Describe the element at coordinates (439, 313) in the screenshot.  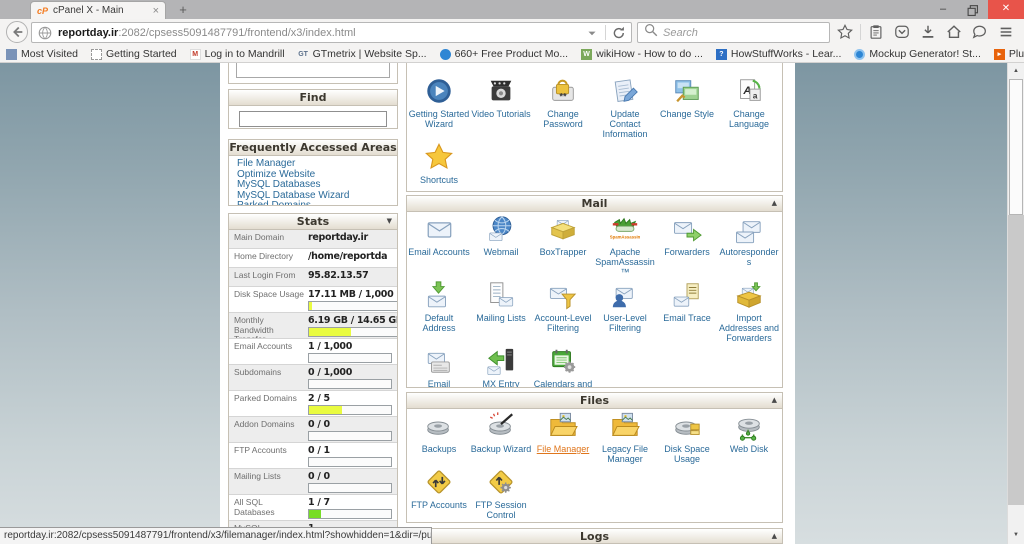
I see `item-default-address: Default Address` at that location.